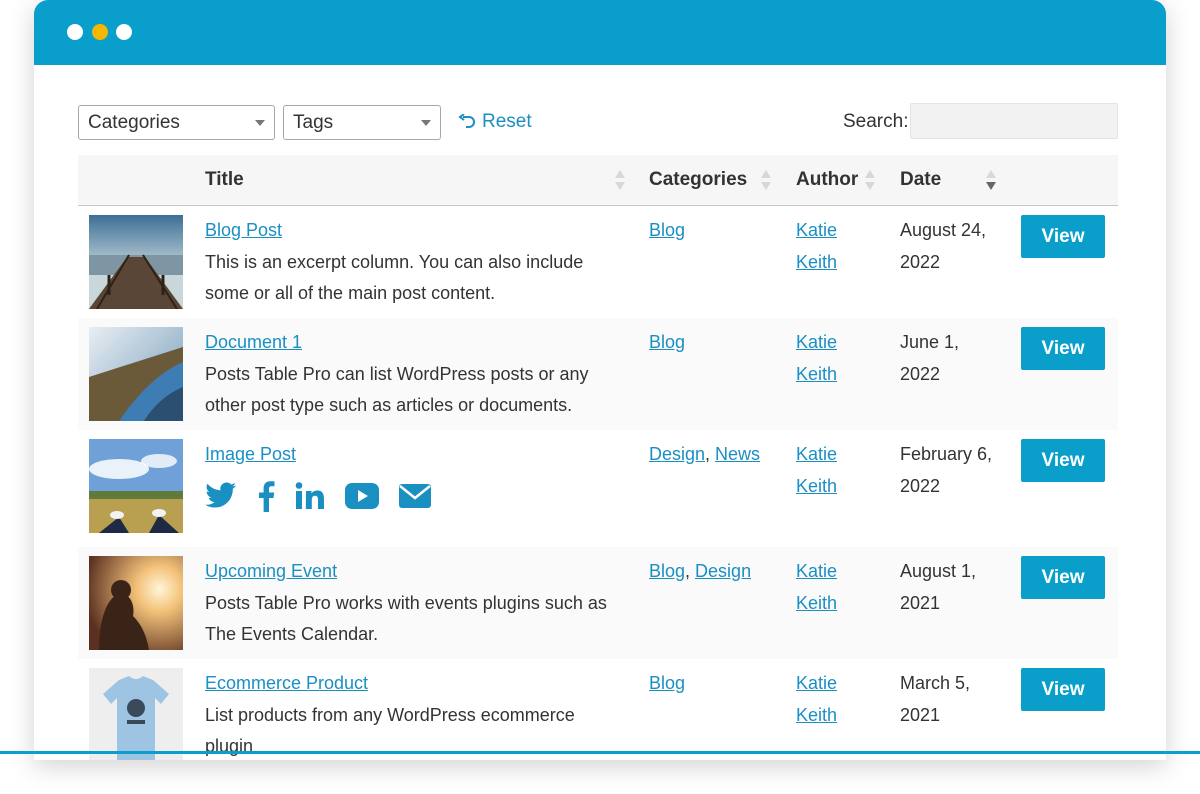  What do you see at coordinates (136, 262) in the screenshot?
I see `pier-photo-thumbnail` at bounding box center [136, 262].